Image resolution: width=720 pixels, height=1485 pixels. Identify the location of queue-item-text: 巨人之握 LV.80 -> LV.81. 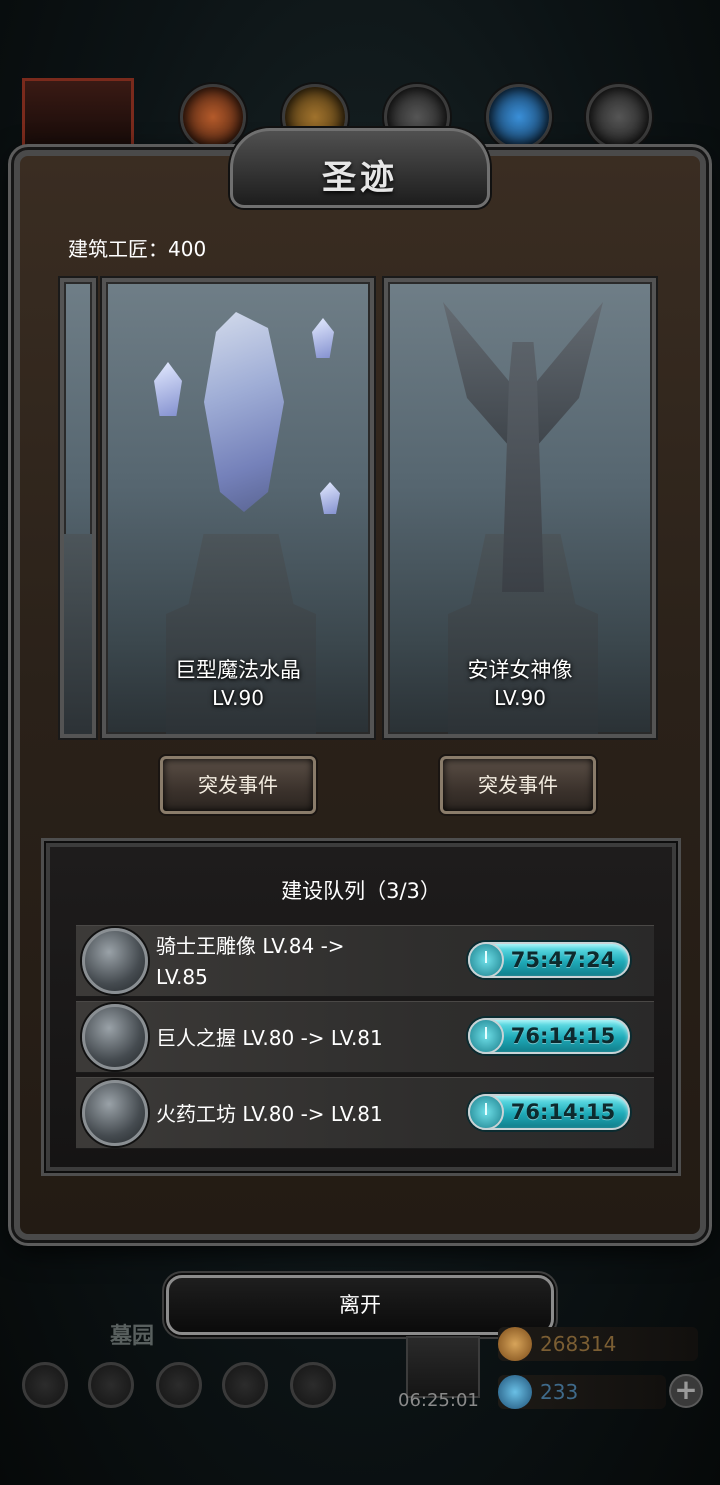
(306, 1038).